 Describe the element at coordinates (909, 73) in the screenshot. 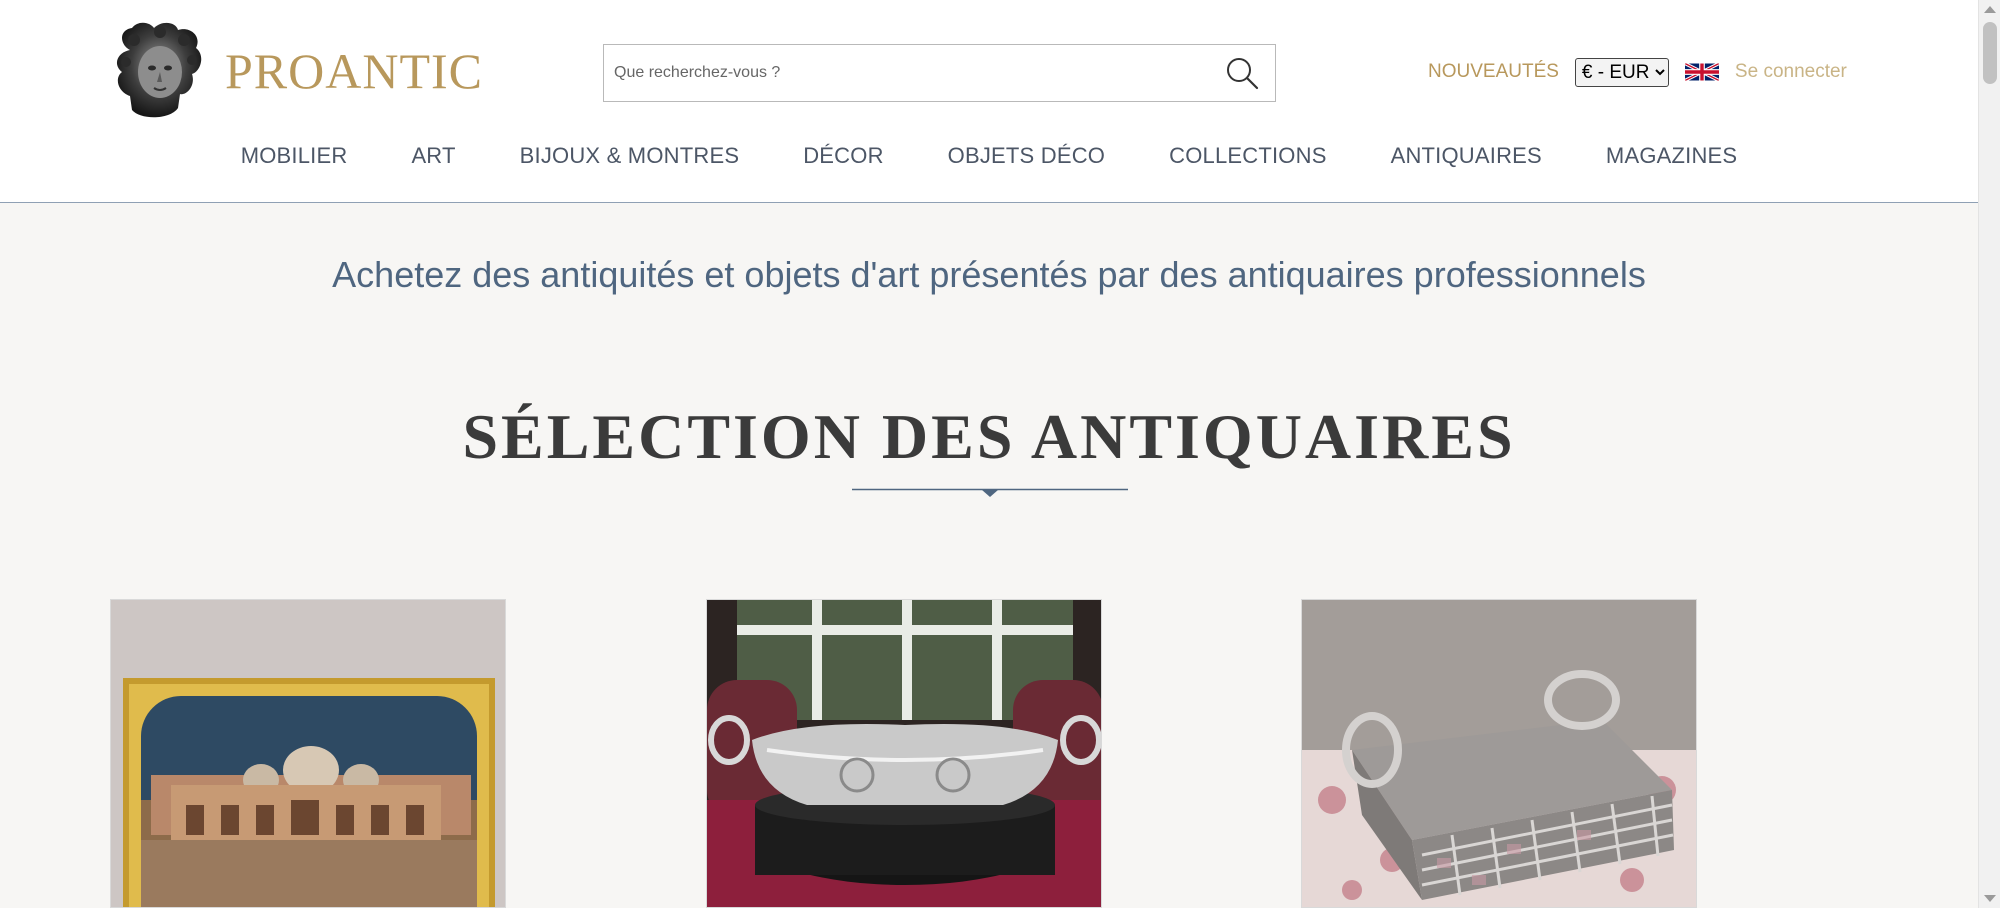

I see `search-input` at that location.